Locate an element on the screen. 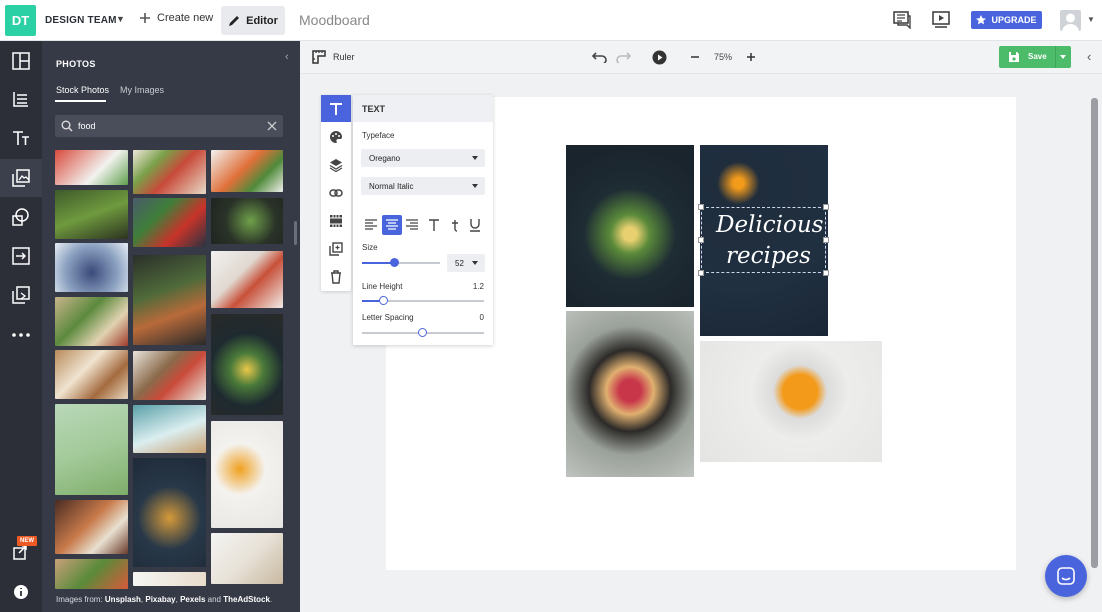  canvas-photo-toast is located at coordinates (630, 226).